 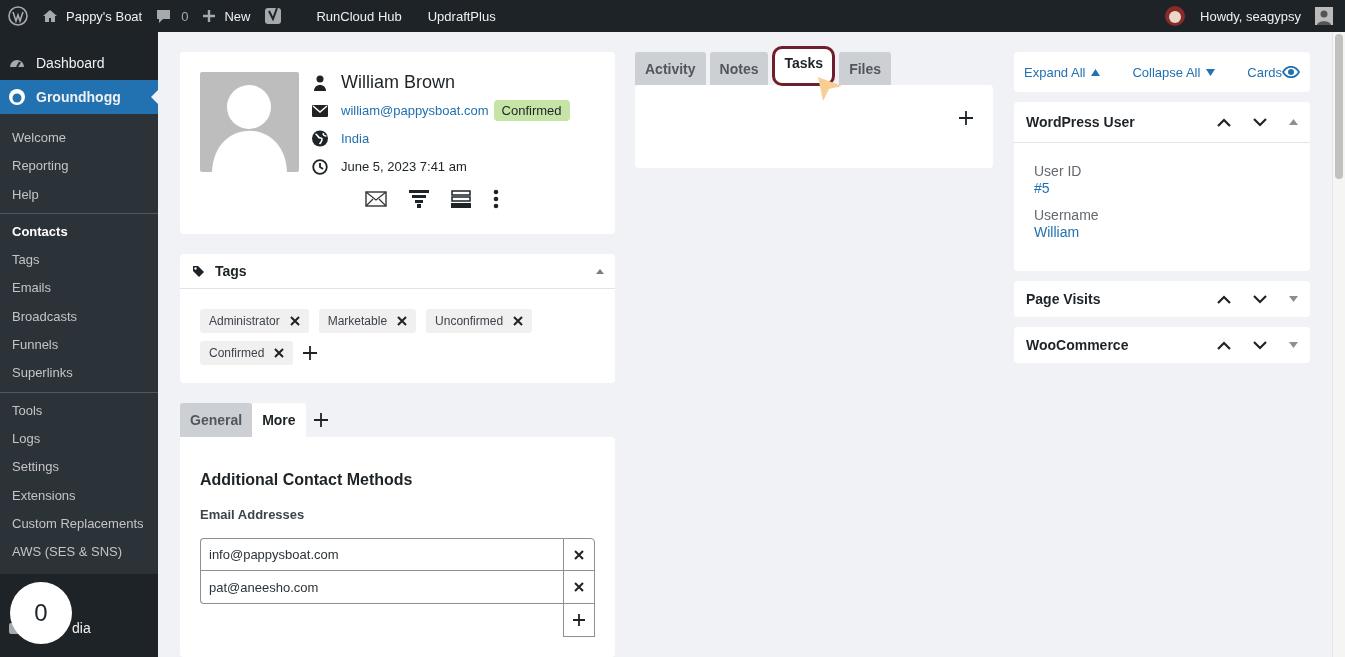 What do you see at coordinates (79, 495) in the screenshot?
I see `sidebar-item: Extensions` at bounding box center [79, 495].